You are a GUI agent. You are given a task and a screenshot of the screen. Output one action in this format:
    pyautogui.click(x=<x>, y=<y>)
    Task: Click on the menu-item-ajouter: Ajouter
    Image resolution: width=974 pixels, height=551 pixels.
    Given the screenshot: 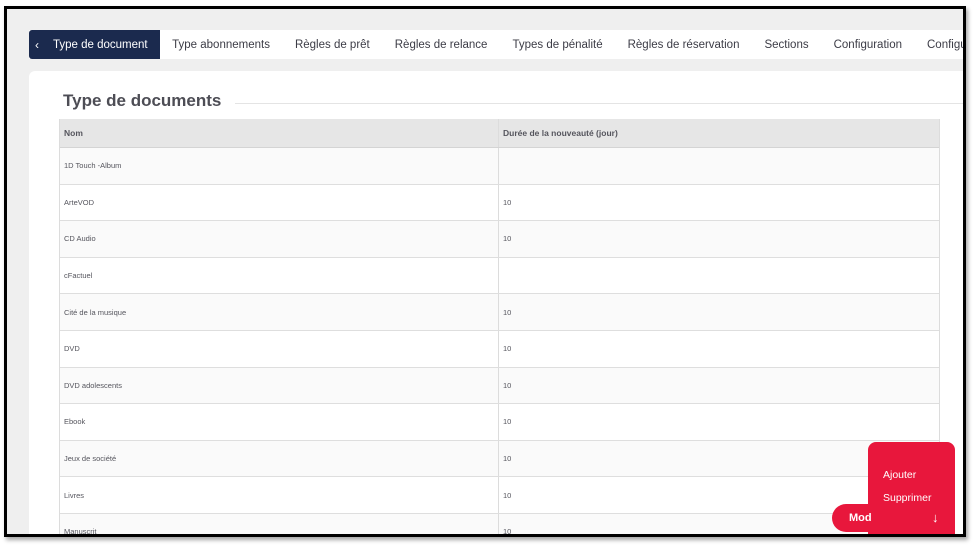 What is the action you would take?
    pyautogui.click(x=899, y=475)
    